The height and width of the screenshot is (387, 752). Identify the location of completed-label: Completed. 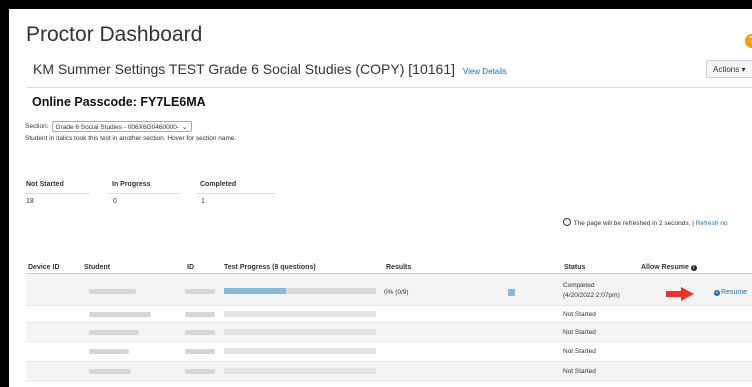
(218, 184).